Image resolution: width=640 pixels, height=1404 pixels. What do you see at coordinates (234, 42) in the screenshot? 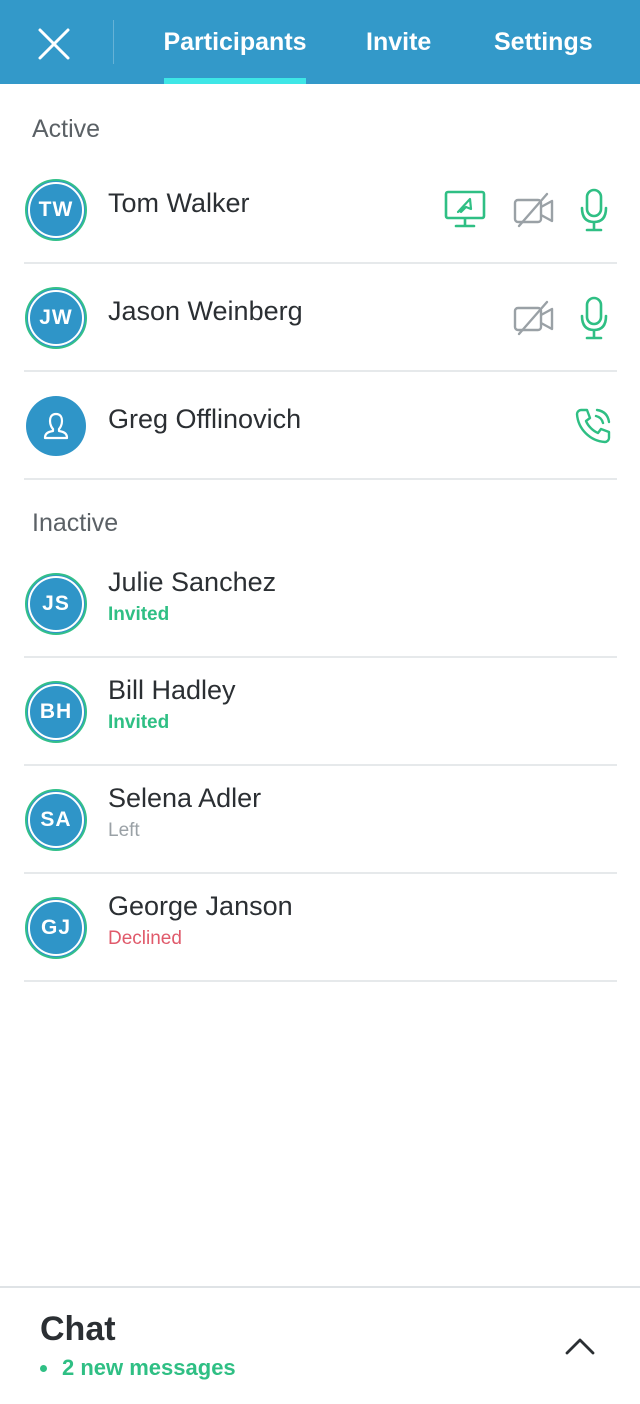
I see `tab-participants: Participants` at bounding box center [234, 42].